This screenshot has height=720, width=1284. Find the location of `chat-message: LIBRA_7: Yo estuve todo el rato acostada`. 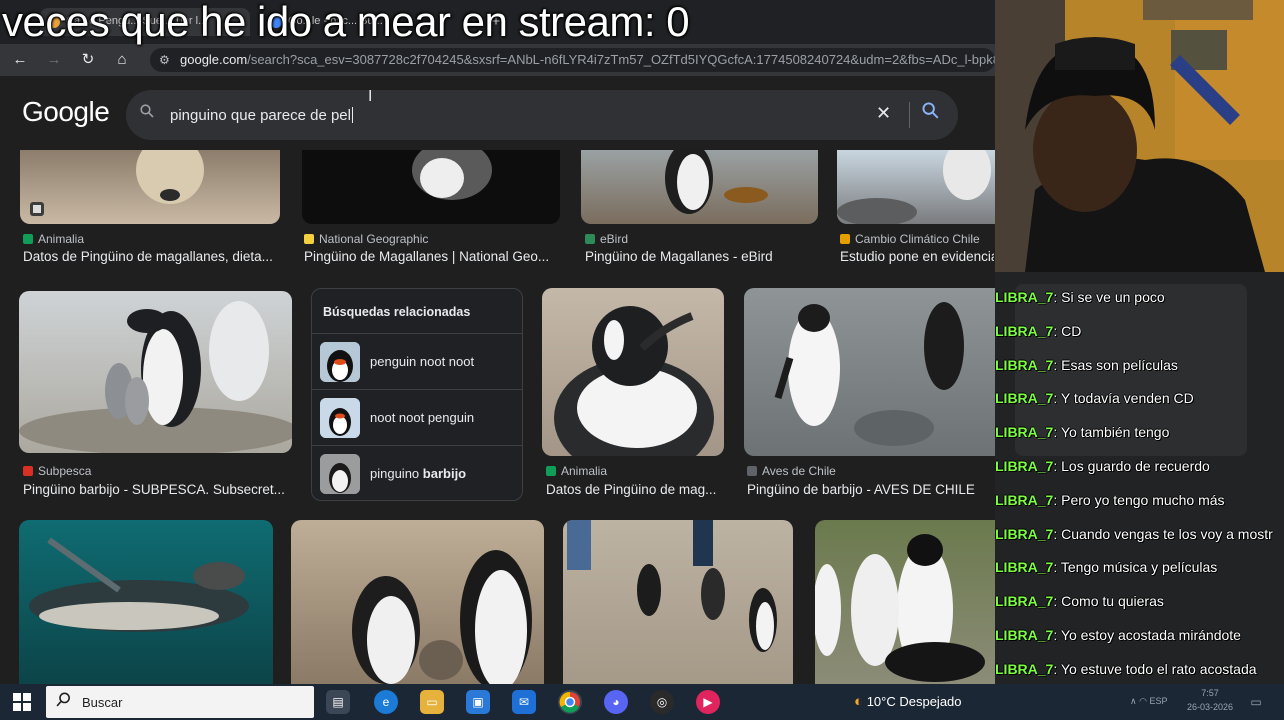

chat-message: LIBRA_7: Yo estuve todo el rato acostada is located at coordinates (1126, 669).